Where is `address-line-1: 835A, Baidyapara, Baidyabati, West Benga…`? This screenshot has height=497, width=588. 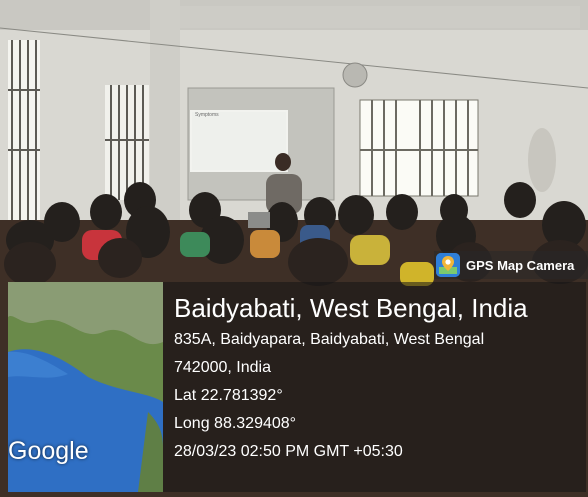 address-line-1: 835A, Baidyapara, Baidyabati, West Benga… is located at coordinates (329, 339).